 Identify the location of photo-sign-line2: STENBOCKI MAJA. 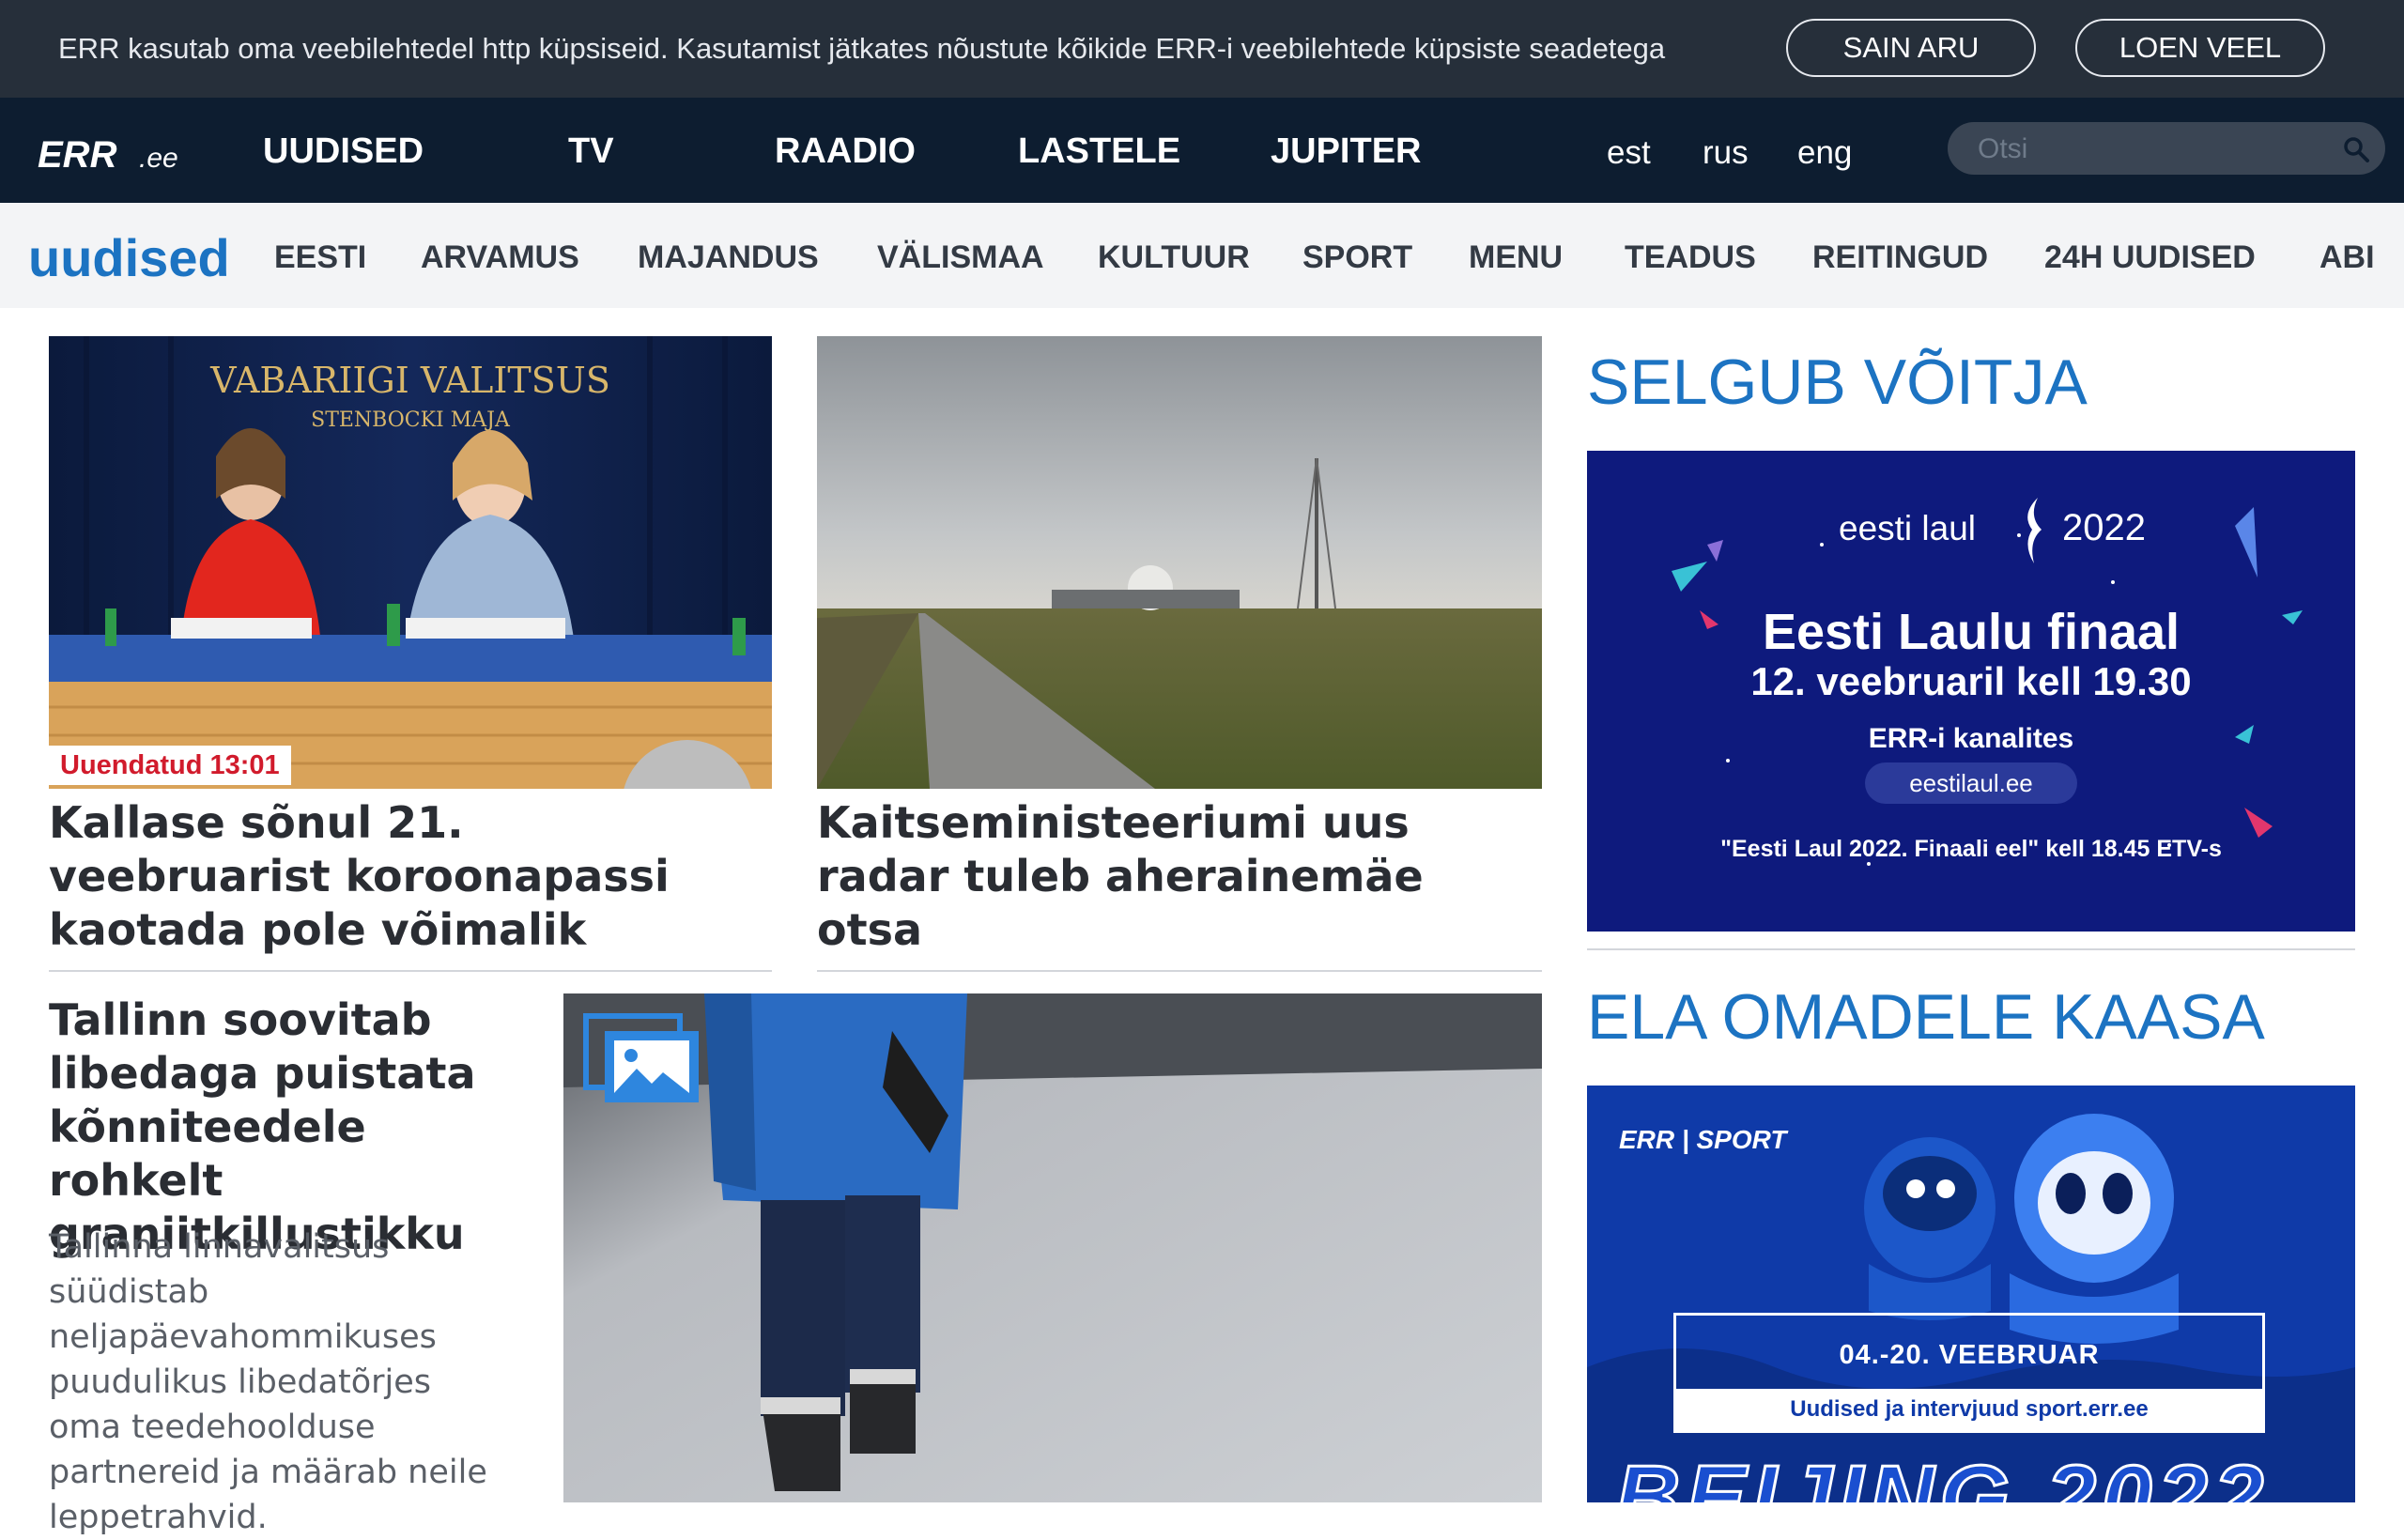
(411, 420).